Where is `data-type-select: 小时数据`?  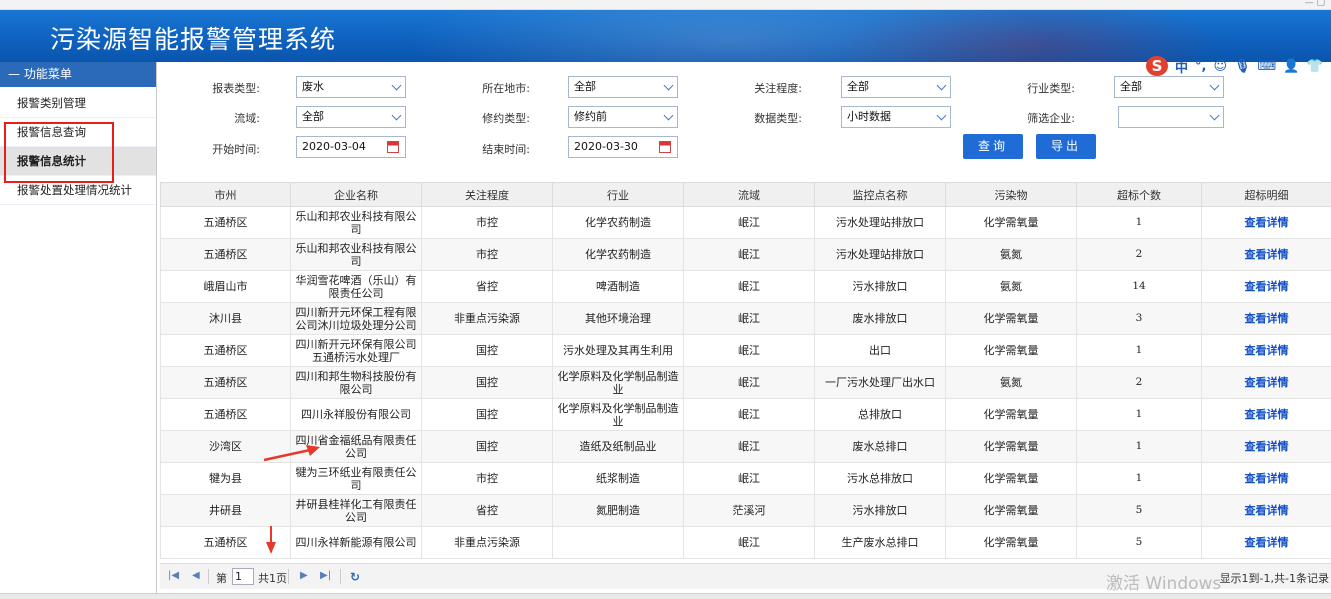
data-type-select: 小时数据 is located at coordinates (896, 117).